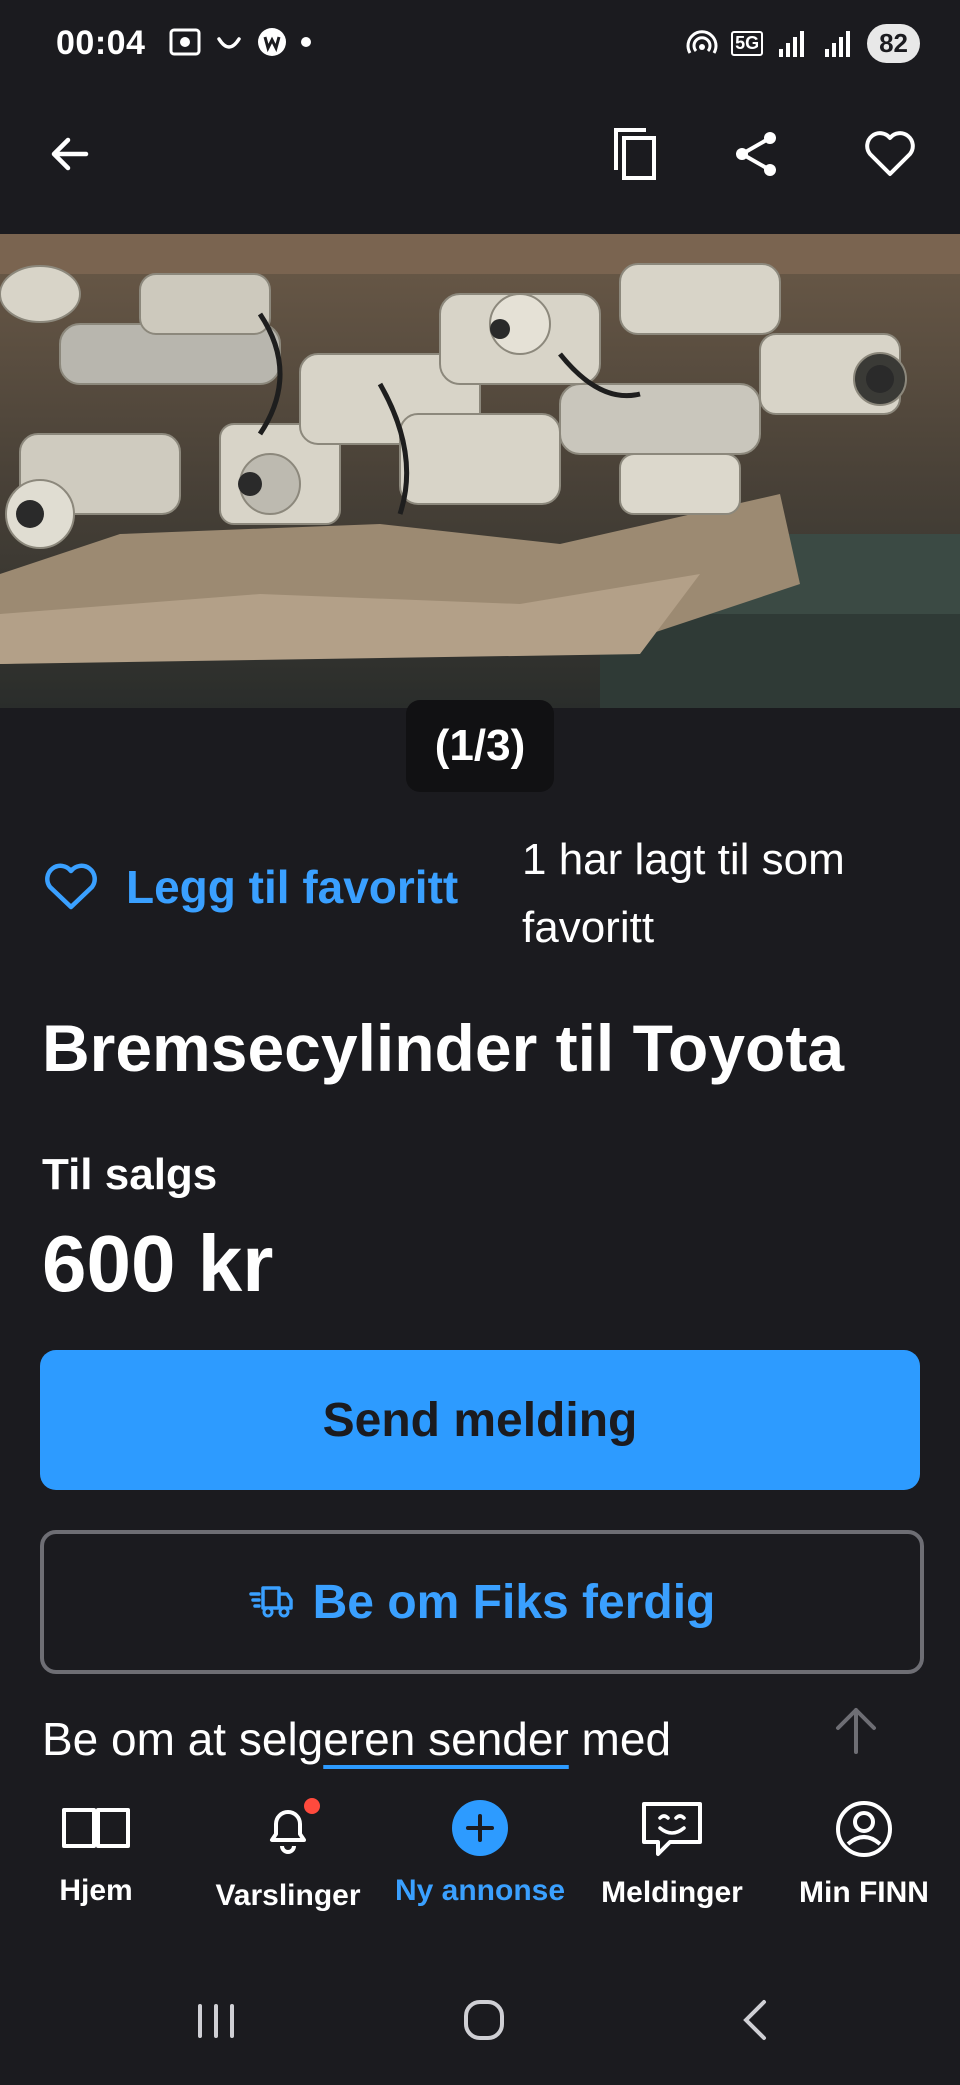 This screenshot has height=2085, width=960. What do you see at coordinates (446, 1739) in the screenshot?
I see `shipping-text-link: eren sender` at bounding box center [446, 1739].